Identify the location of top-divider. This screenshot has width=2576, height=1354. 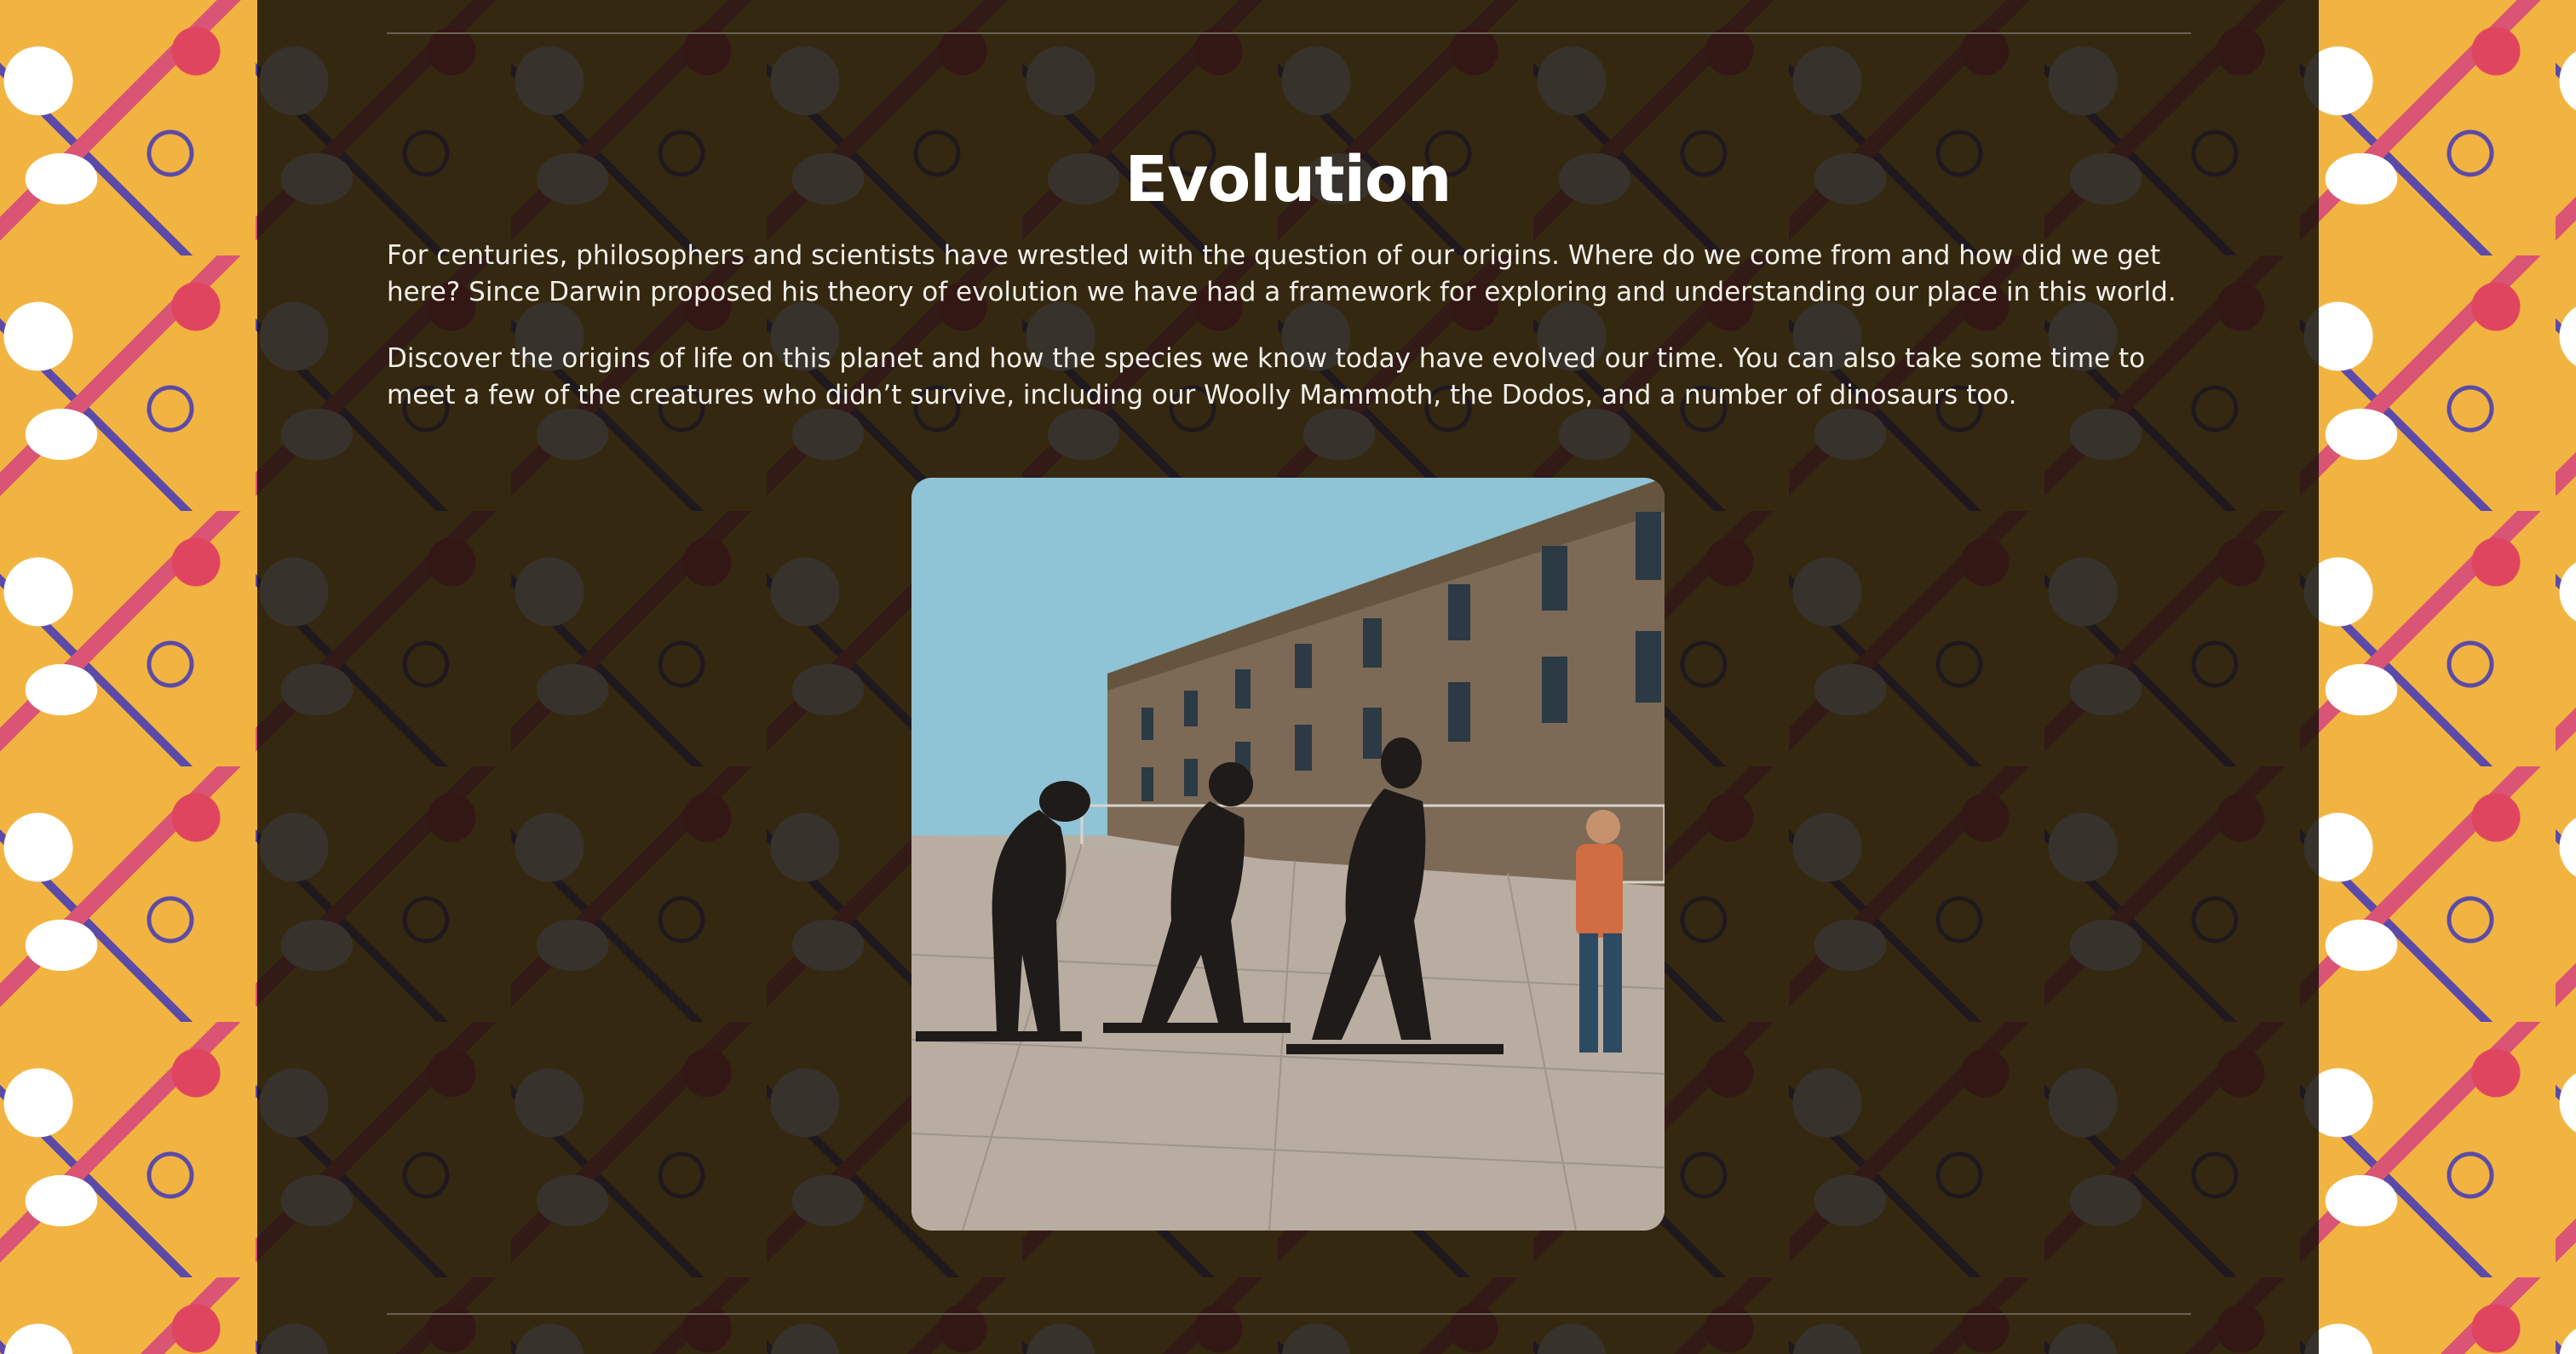
(1289, 33).